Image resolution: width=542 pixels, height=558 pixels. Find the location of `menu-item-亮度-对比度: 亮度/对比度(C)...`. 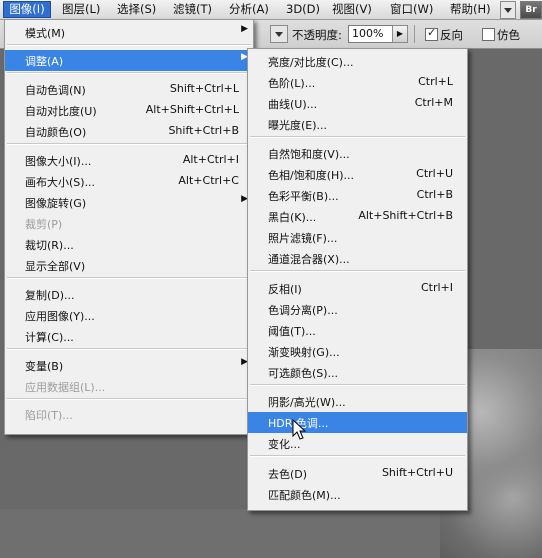

menu-item-亮度-对比度: 亮度/对比度(C)... is located at coordinates (357, 61).